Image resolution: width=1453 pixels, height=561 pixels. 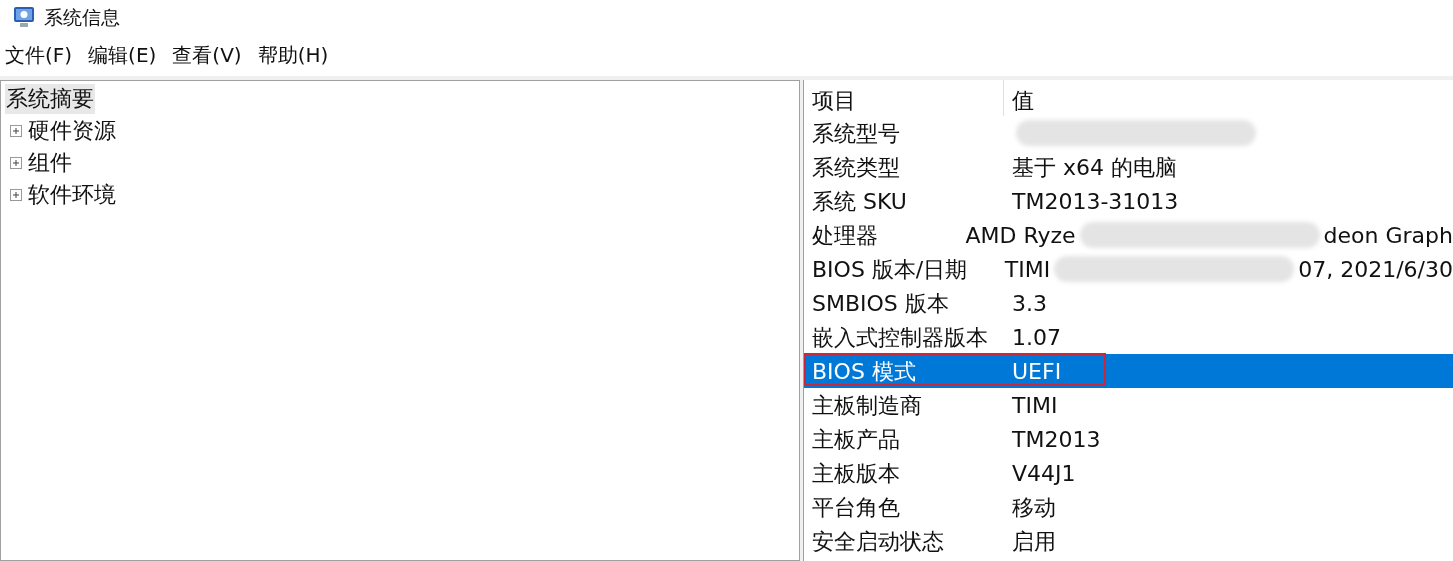 I want to click on column-header: 值, so click(x=1228, y=98).